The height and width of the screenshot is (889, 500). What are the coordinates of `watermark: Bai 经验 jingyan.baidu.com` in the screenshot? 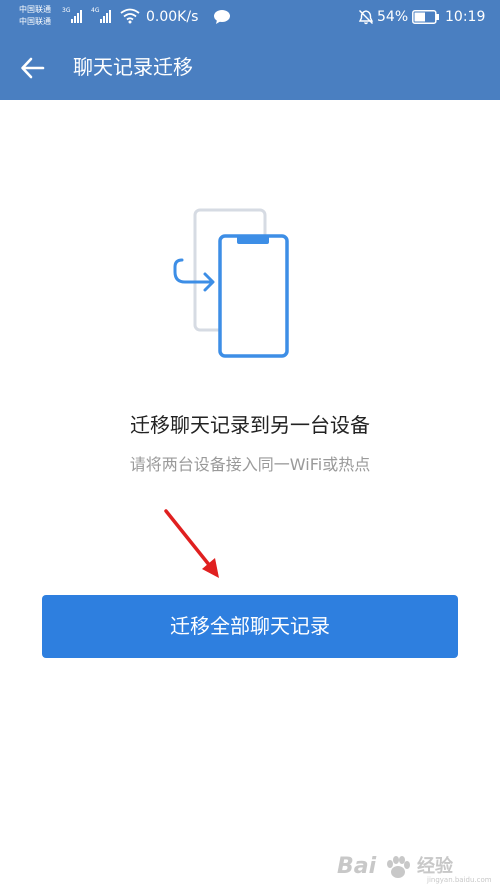 It's located at (417, 870).